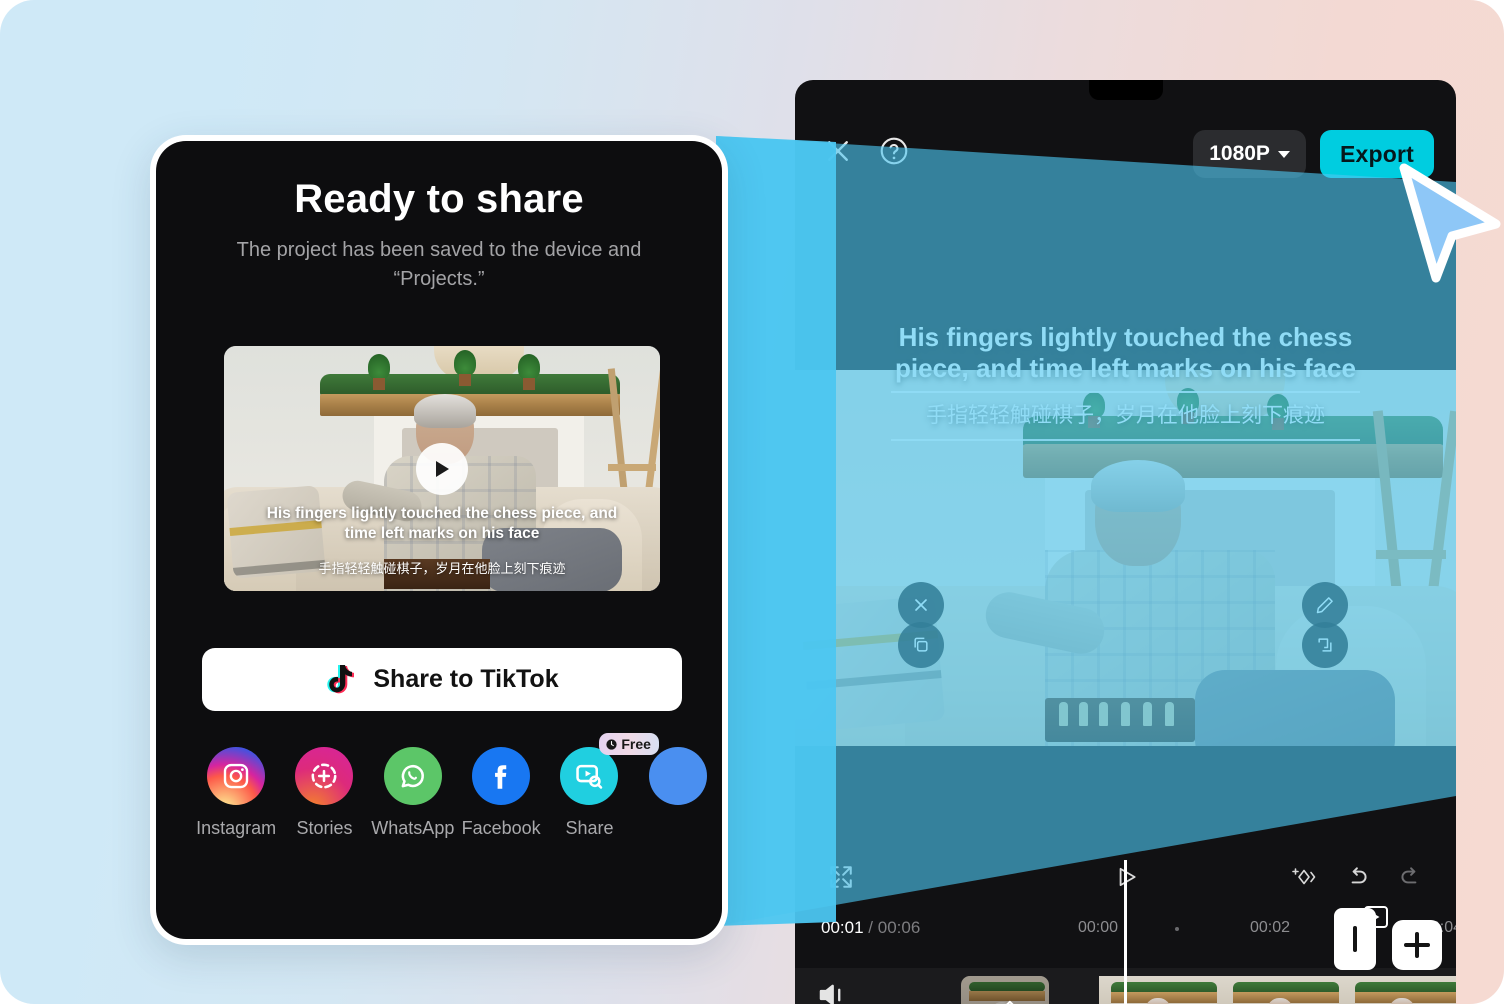 This screenshot has width=1504, height=1004. I want to click on share-app-instagram: Instagram, so click(236, 793).